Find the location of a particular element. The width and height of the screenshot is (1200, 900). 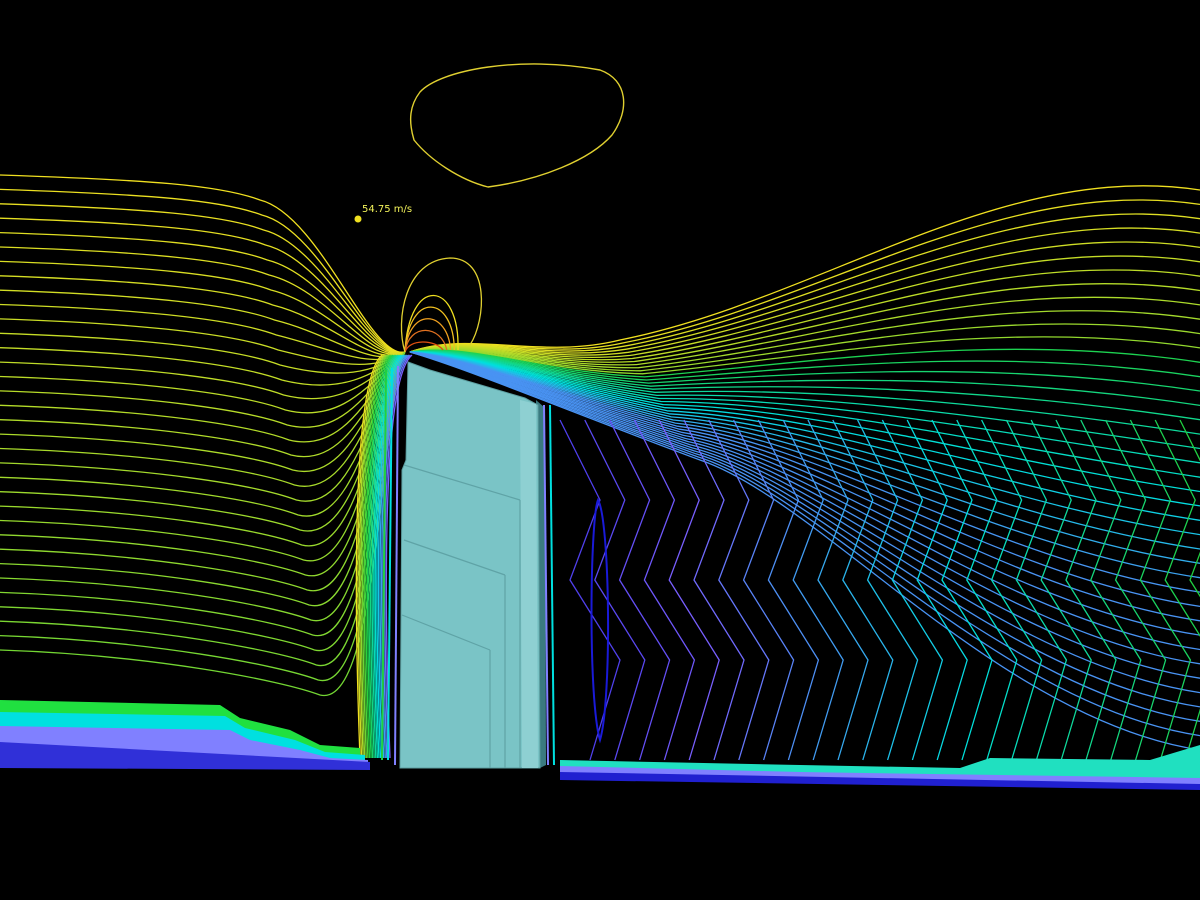

tower-building is located at coordinates (472, 565).